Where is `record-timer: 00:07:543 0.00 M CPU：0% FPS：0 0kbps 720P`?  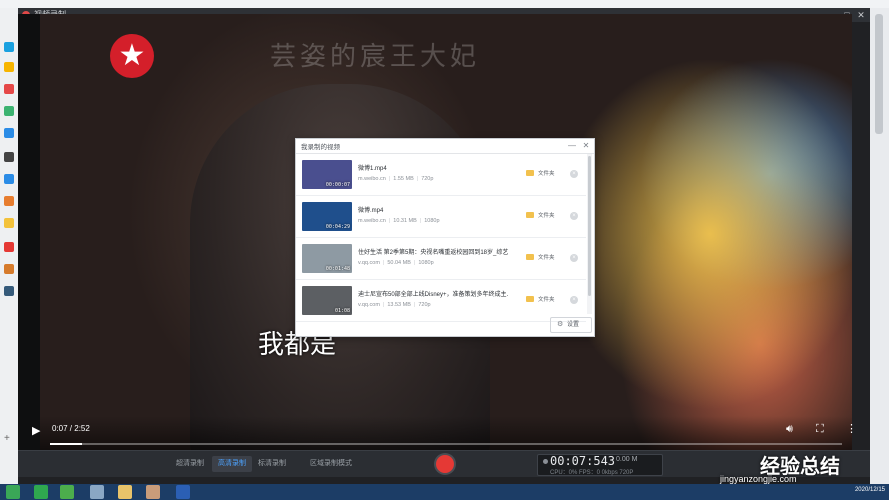
record-timer: 00:07:543 0.00 M CPU：0% FPS：0 0kbps 720P is located at coordinates (600, 465).